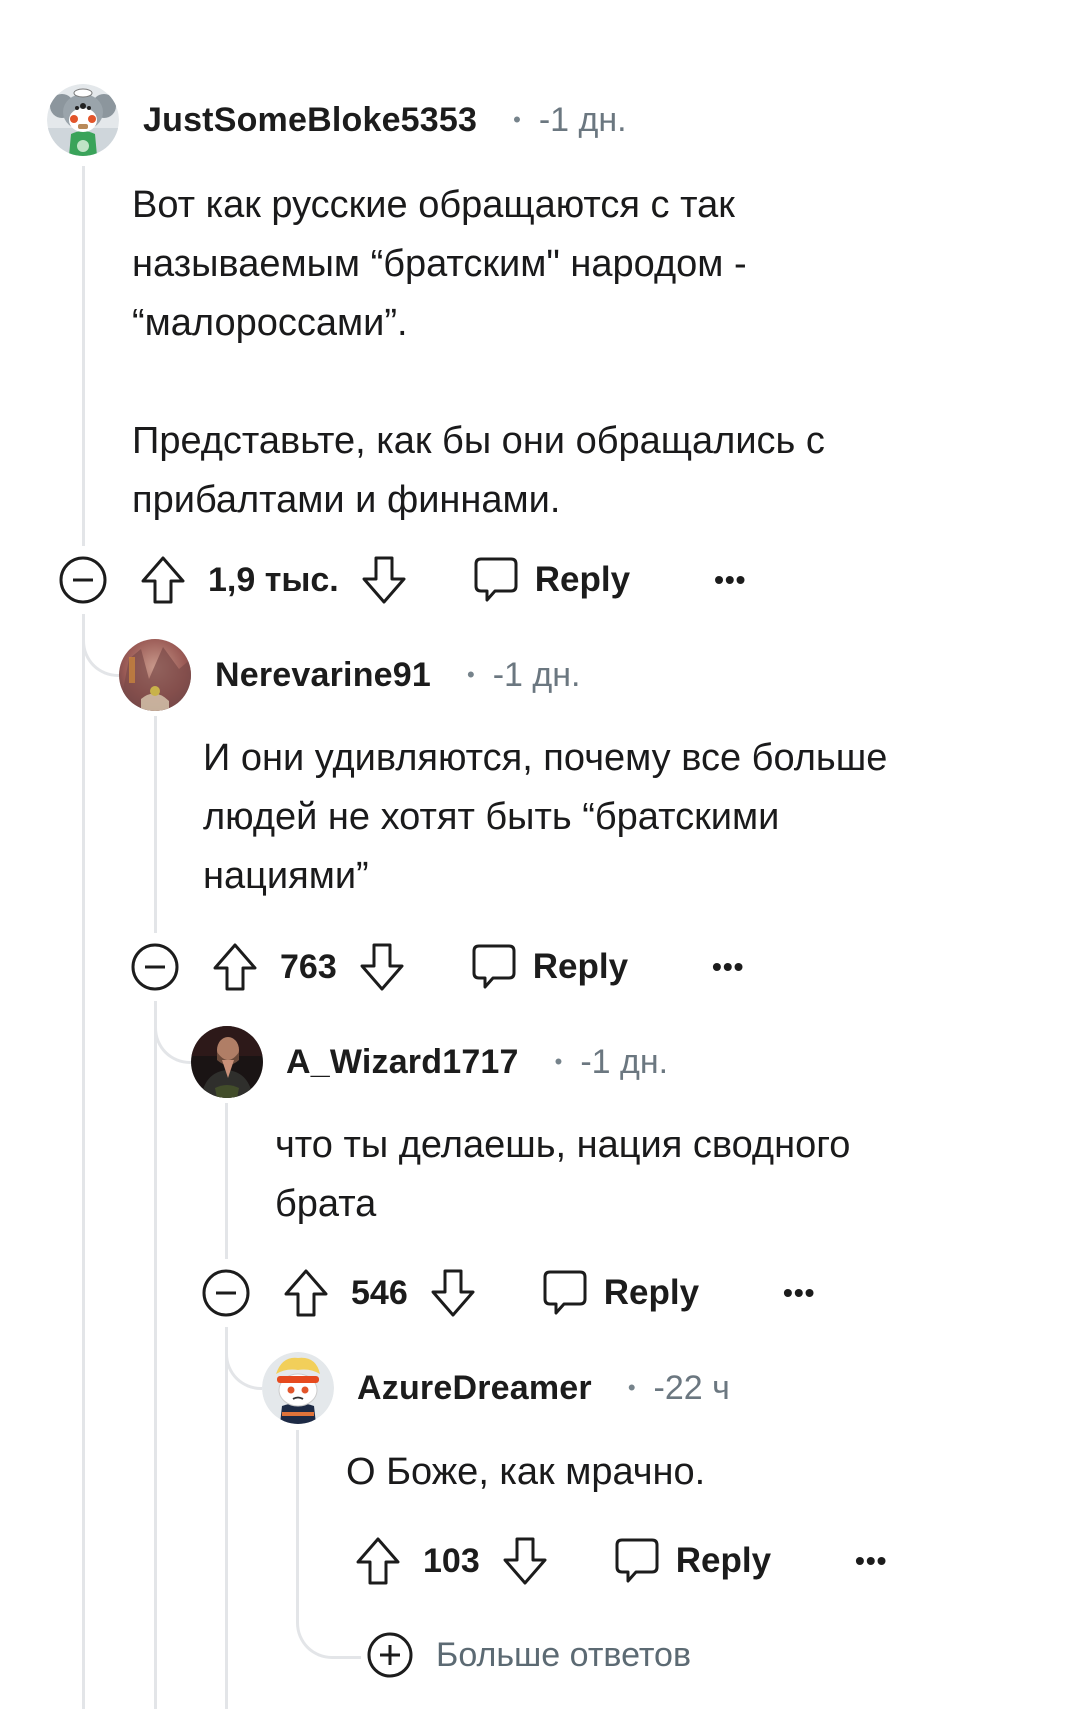 The image size is (1080, 1709). Describe the element at coordinates (563, 1174) in the screenshot. I see `comment-body: что ты делаешь, нация сводного брата` at that location.